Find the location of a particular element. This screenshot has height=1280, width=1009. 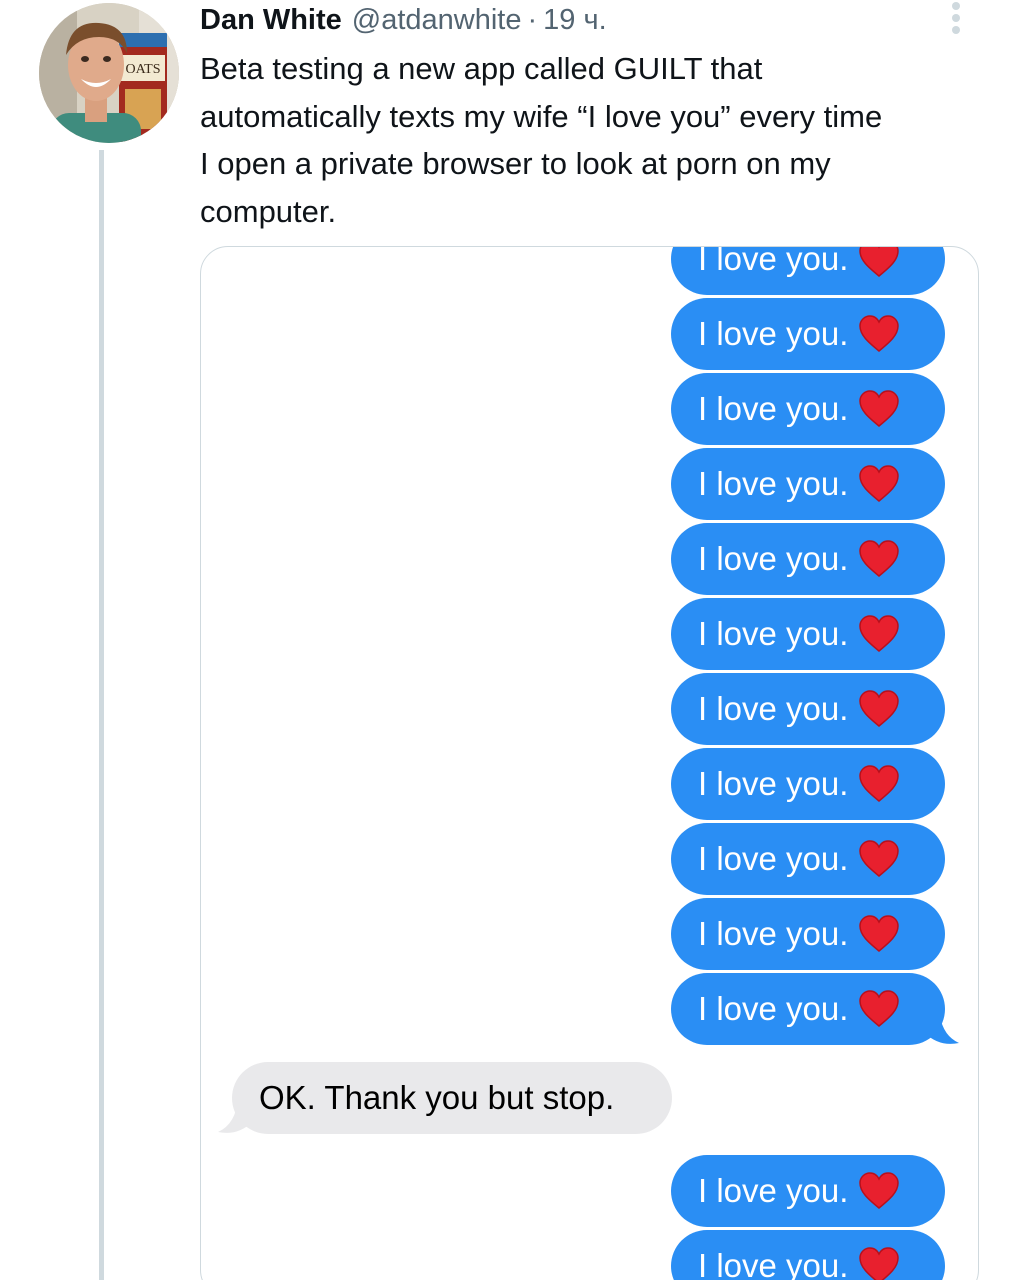

avatar-image: OATS is located at coordinates (109, 73).